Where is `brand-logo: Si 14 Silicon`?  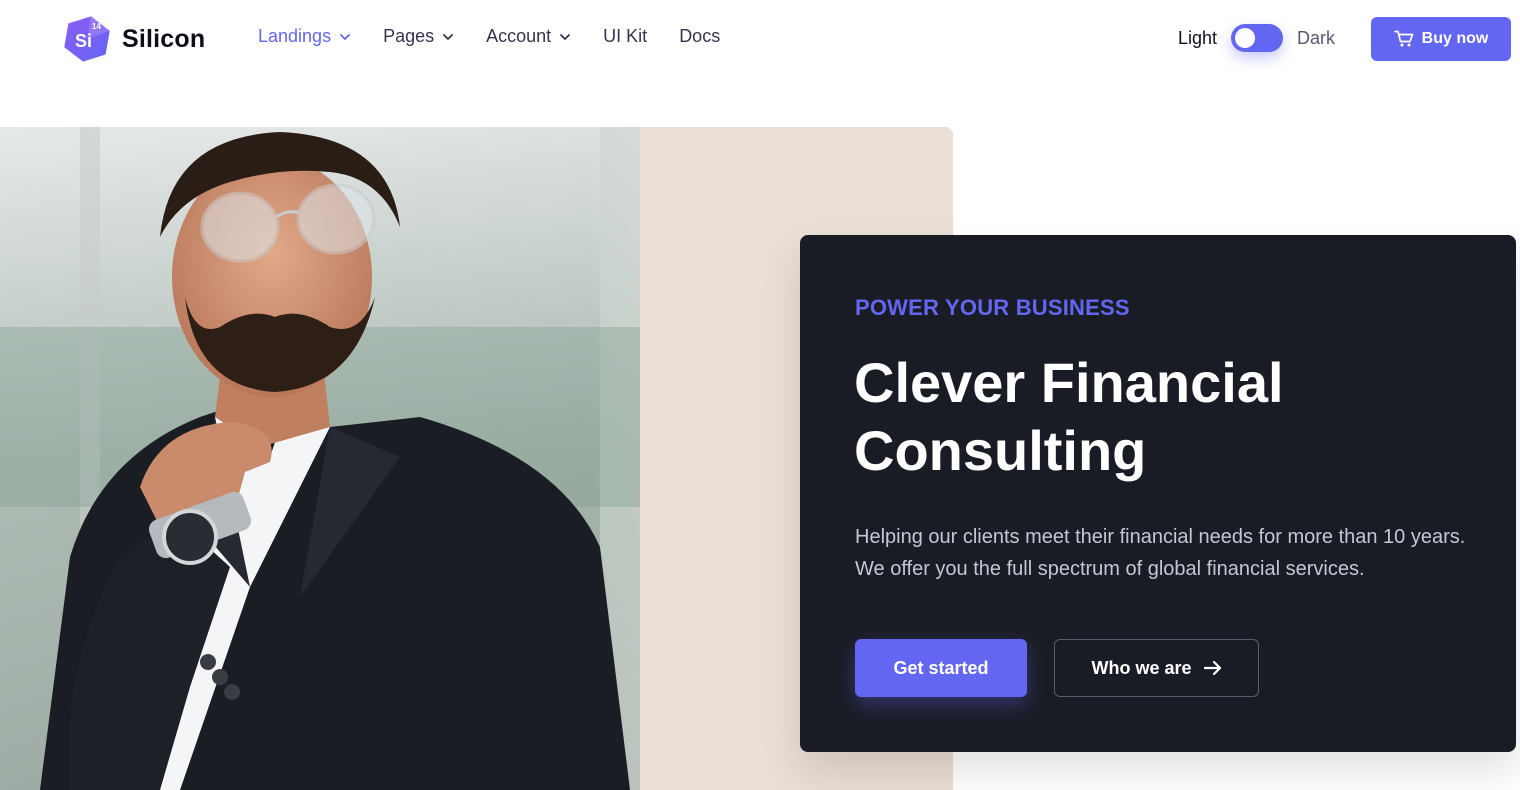 brand-logo: Si 14 Silicon is located at coordinates (133, 39).